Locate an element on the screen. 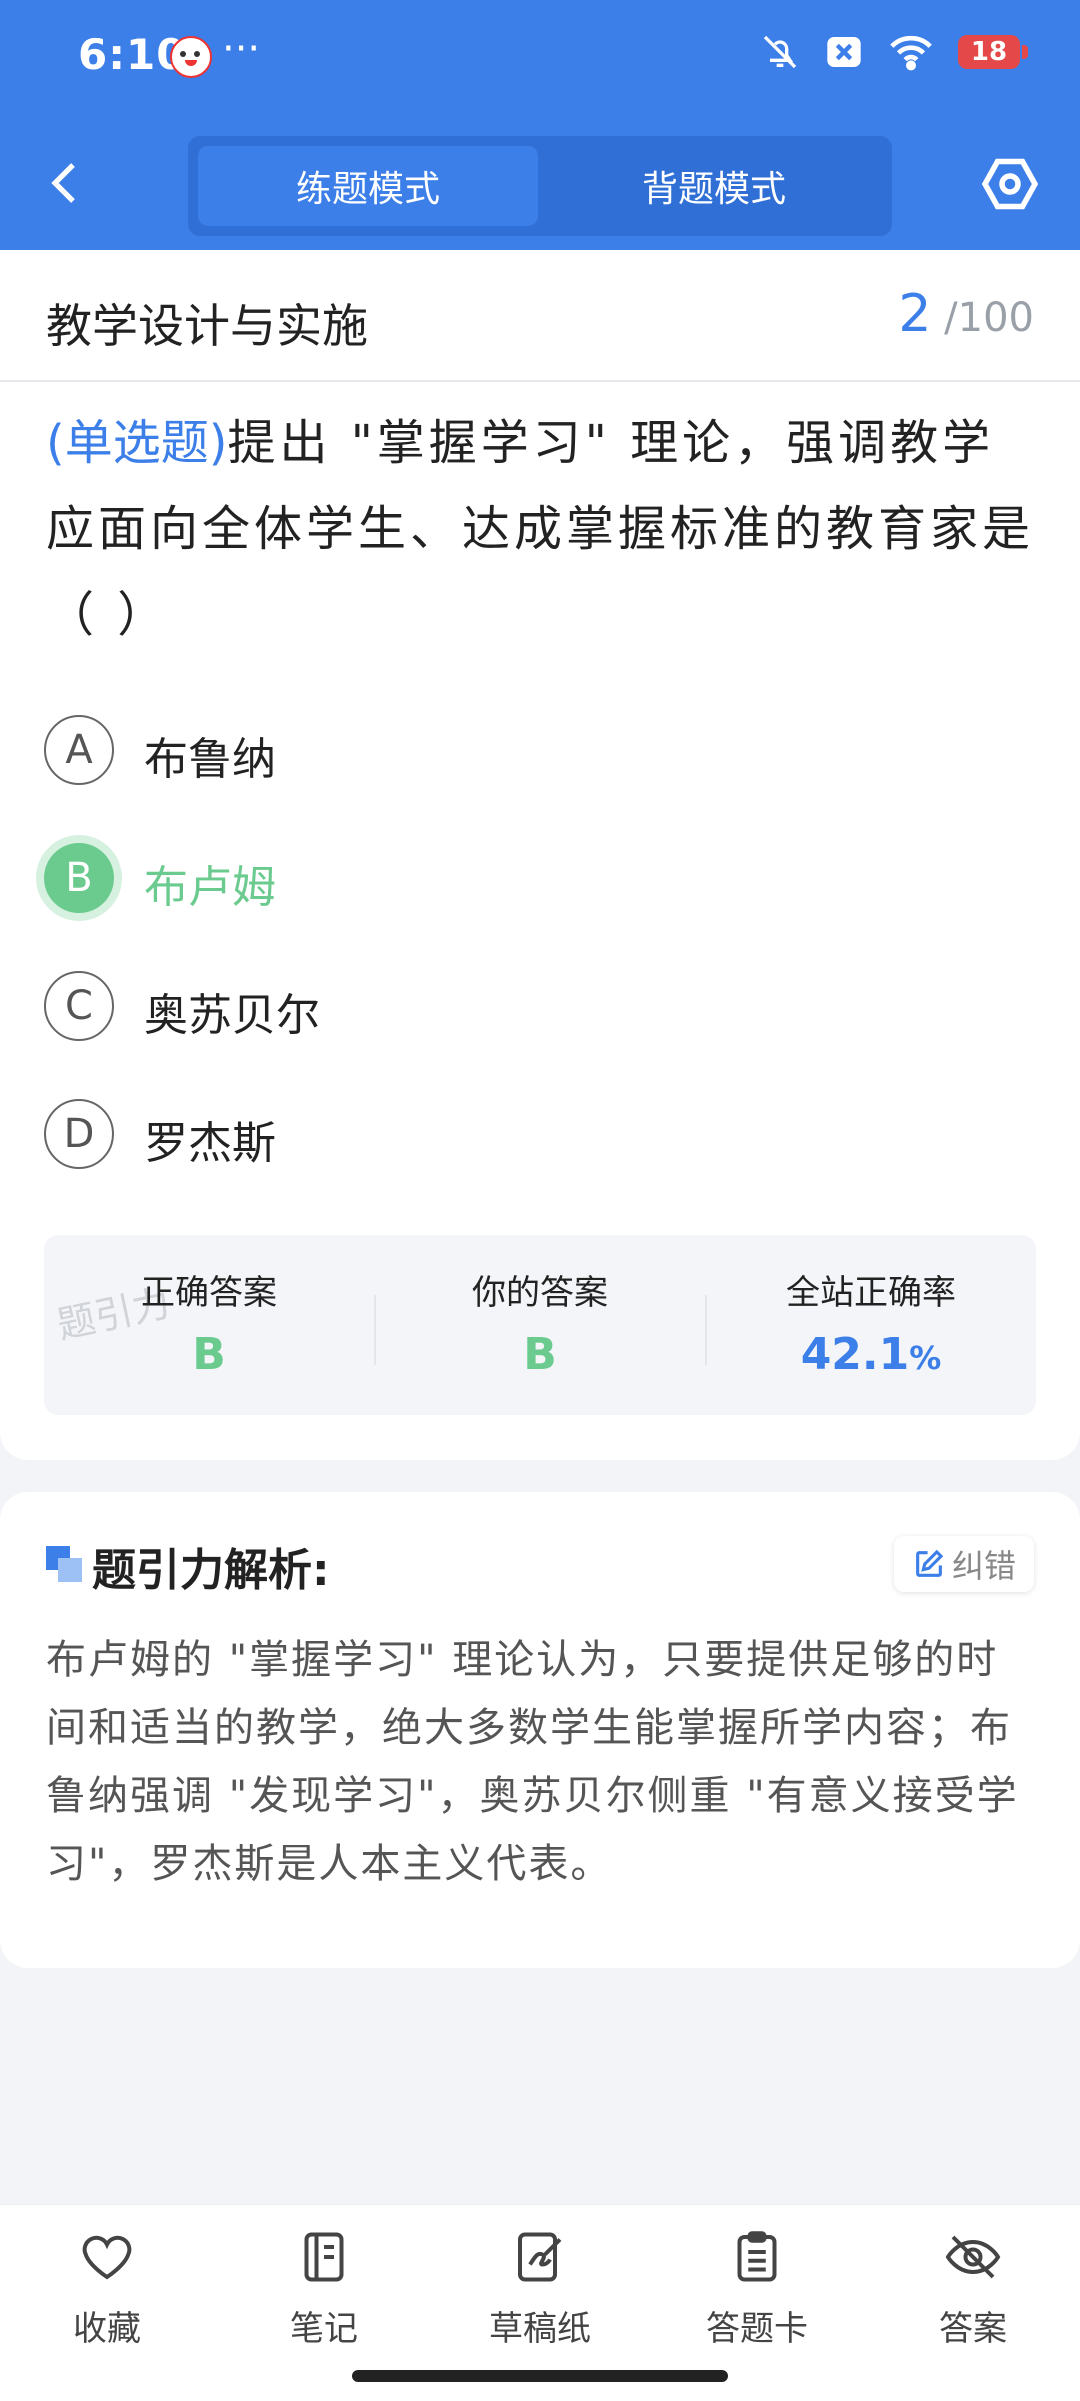 This screenshot has width=1080, height=2401. close-box-icon is located at coordinates (844, 52).